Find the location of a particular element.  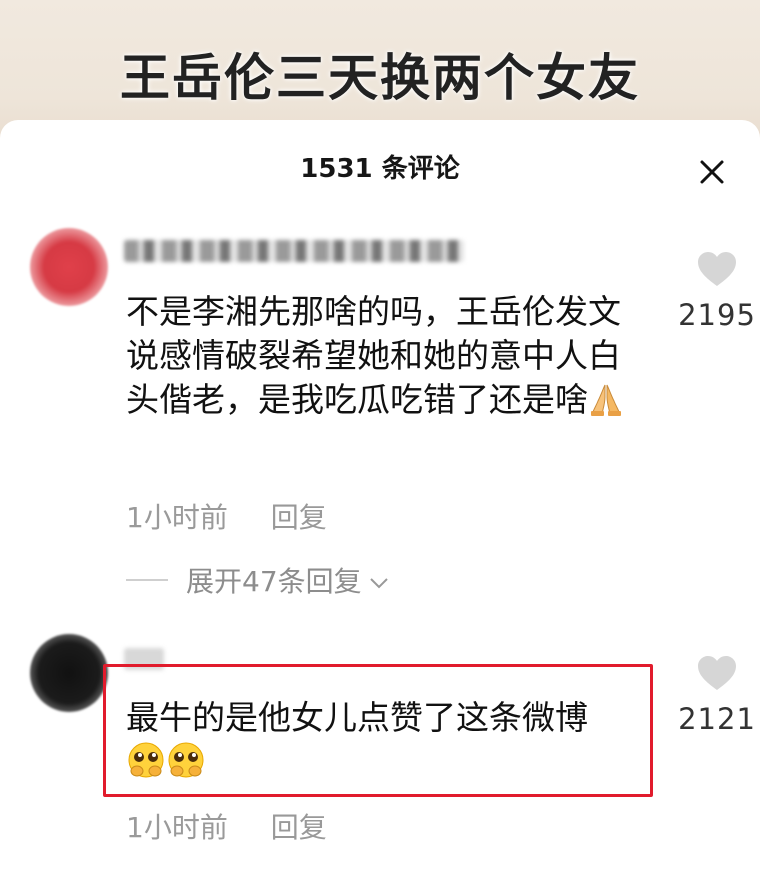

close-icon is located at coordinates (712, 172).